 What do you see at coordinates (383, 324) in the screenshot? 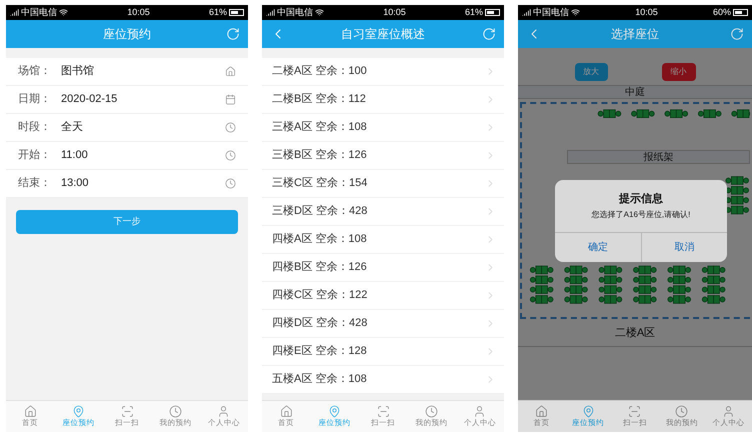
I see `room-row: 四楼D区 空余：428` at bounding box center [383, 324].